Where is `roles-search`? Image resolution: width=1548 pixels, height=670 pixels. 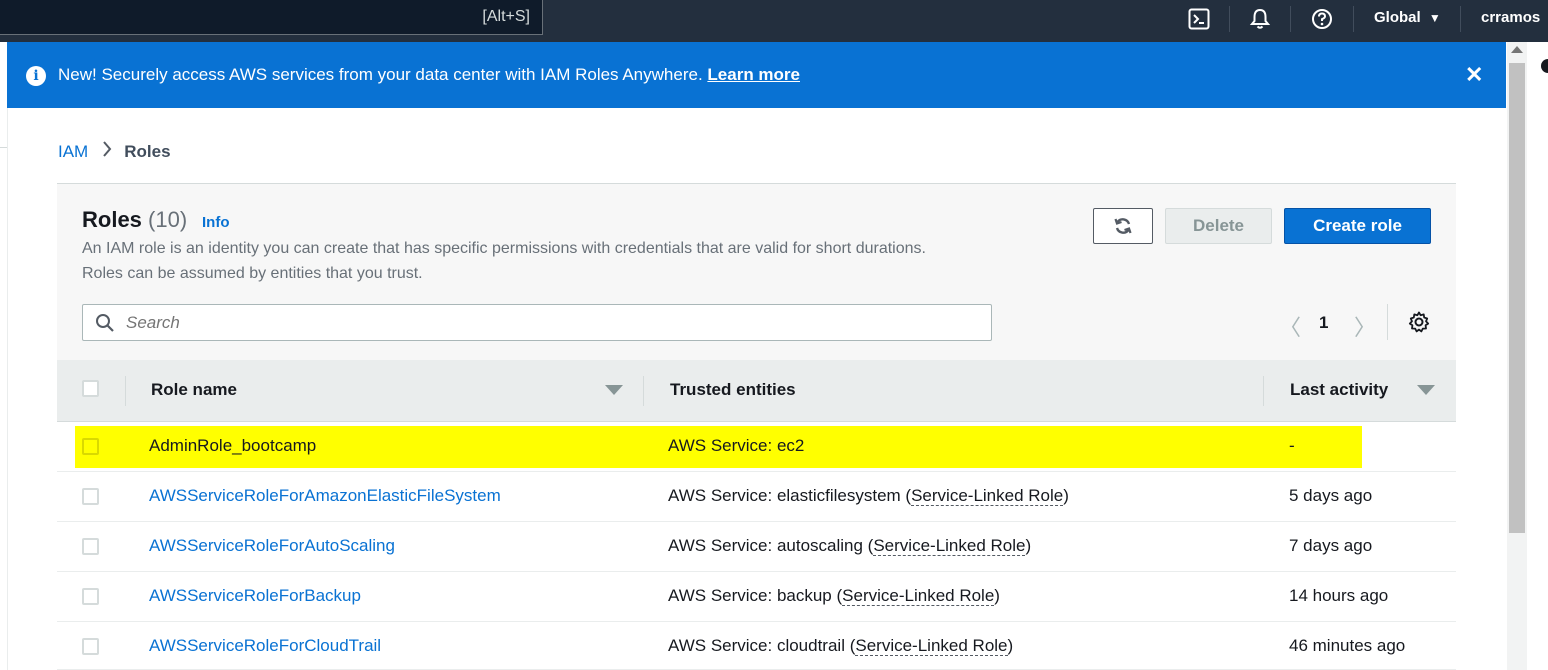 roles-search is located at coordinates (537, 322).